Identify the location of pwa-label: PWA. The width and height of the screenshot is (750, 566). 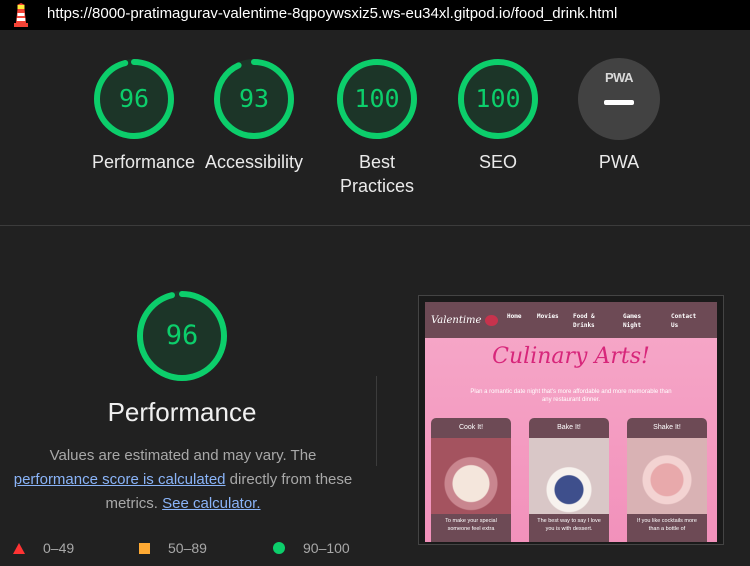
(619, 162).